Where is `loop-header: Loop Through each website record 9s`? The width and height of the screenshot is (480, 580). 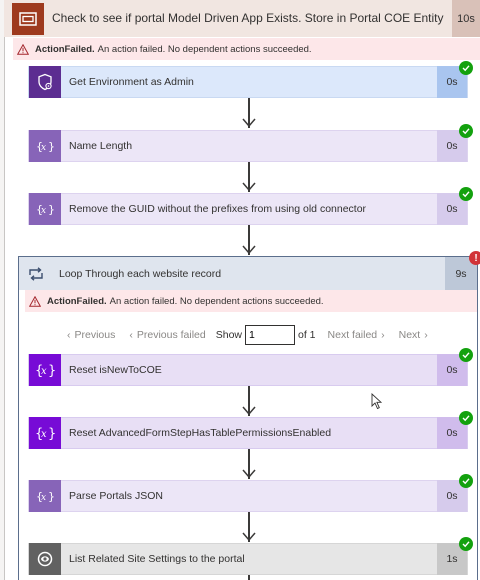
loop-header: Loop Through each website record 9s is located at coordinates (248, 273).